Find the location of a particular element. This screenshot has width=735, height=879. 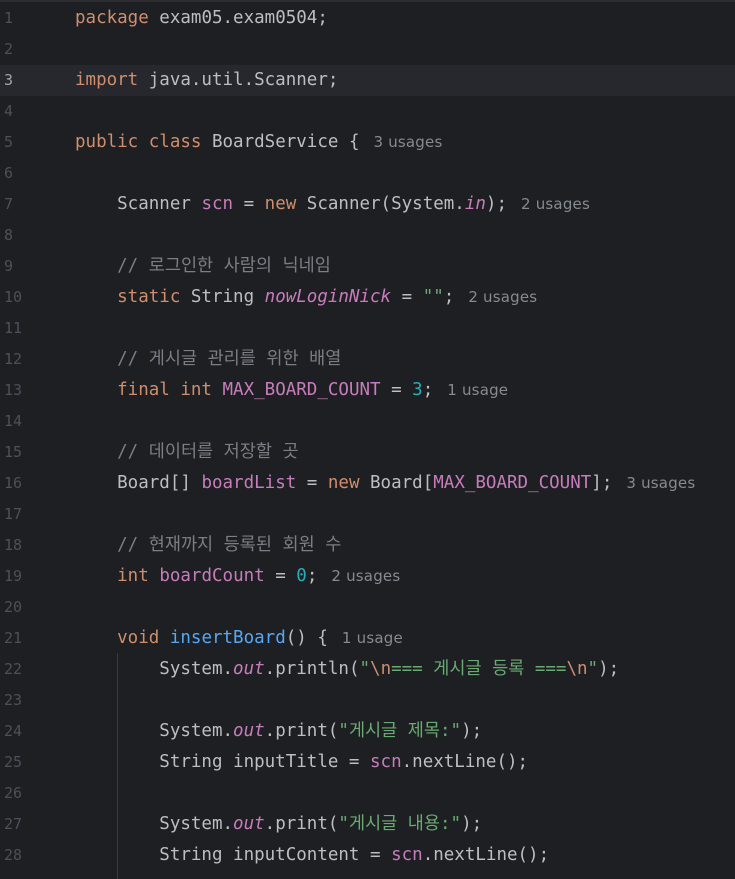

code-comment: // 데이터를 저장할 곳 is located at coordinates (187, 452).